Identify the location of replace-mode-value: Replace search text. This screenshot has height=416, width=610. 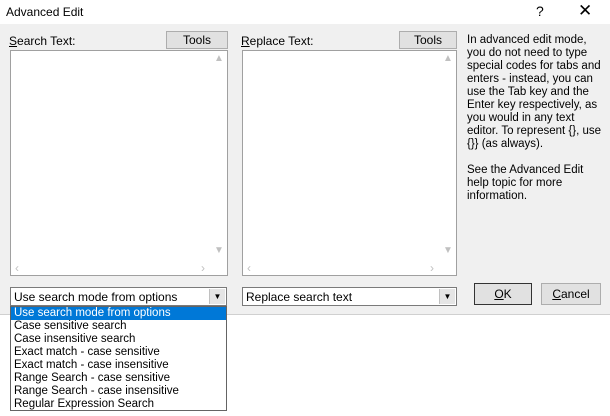
(299, 297).